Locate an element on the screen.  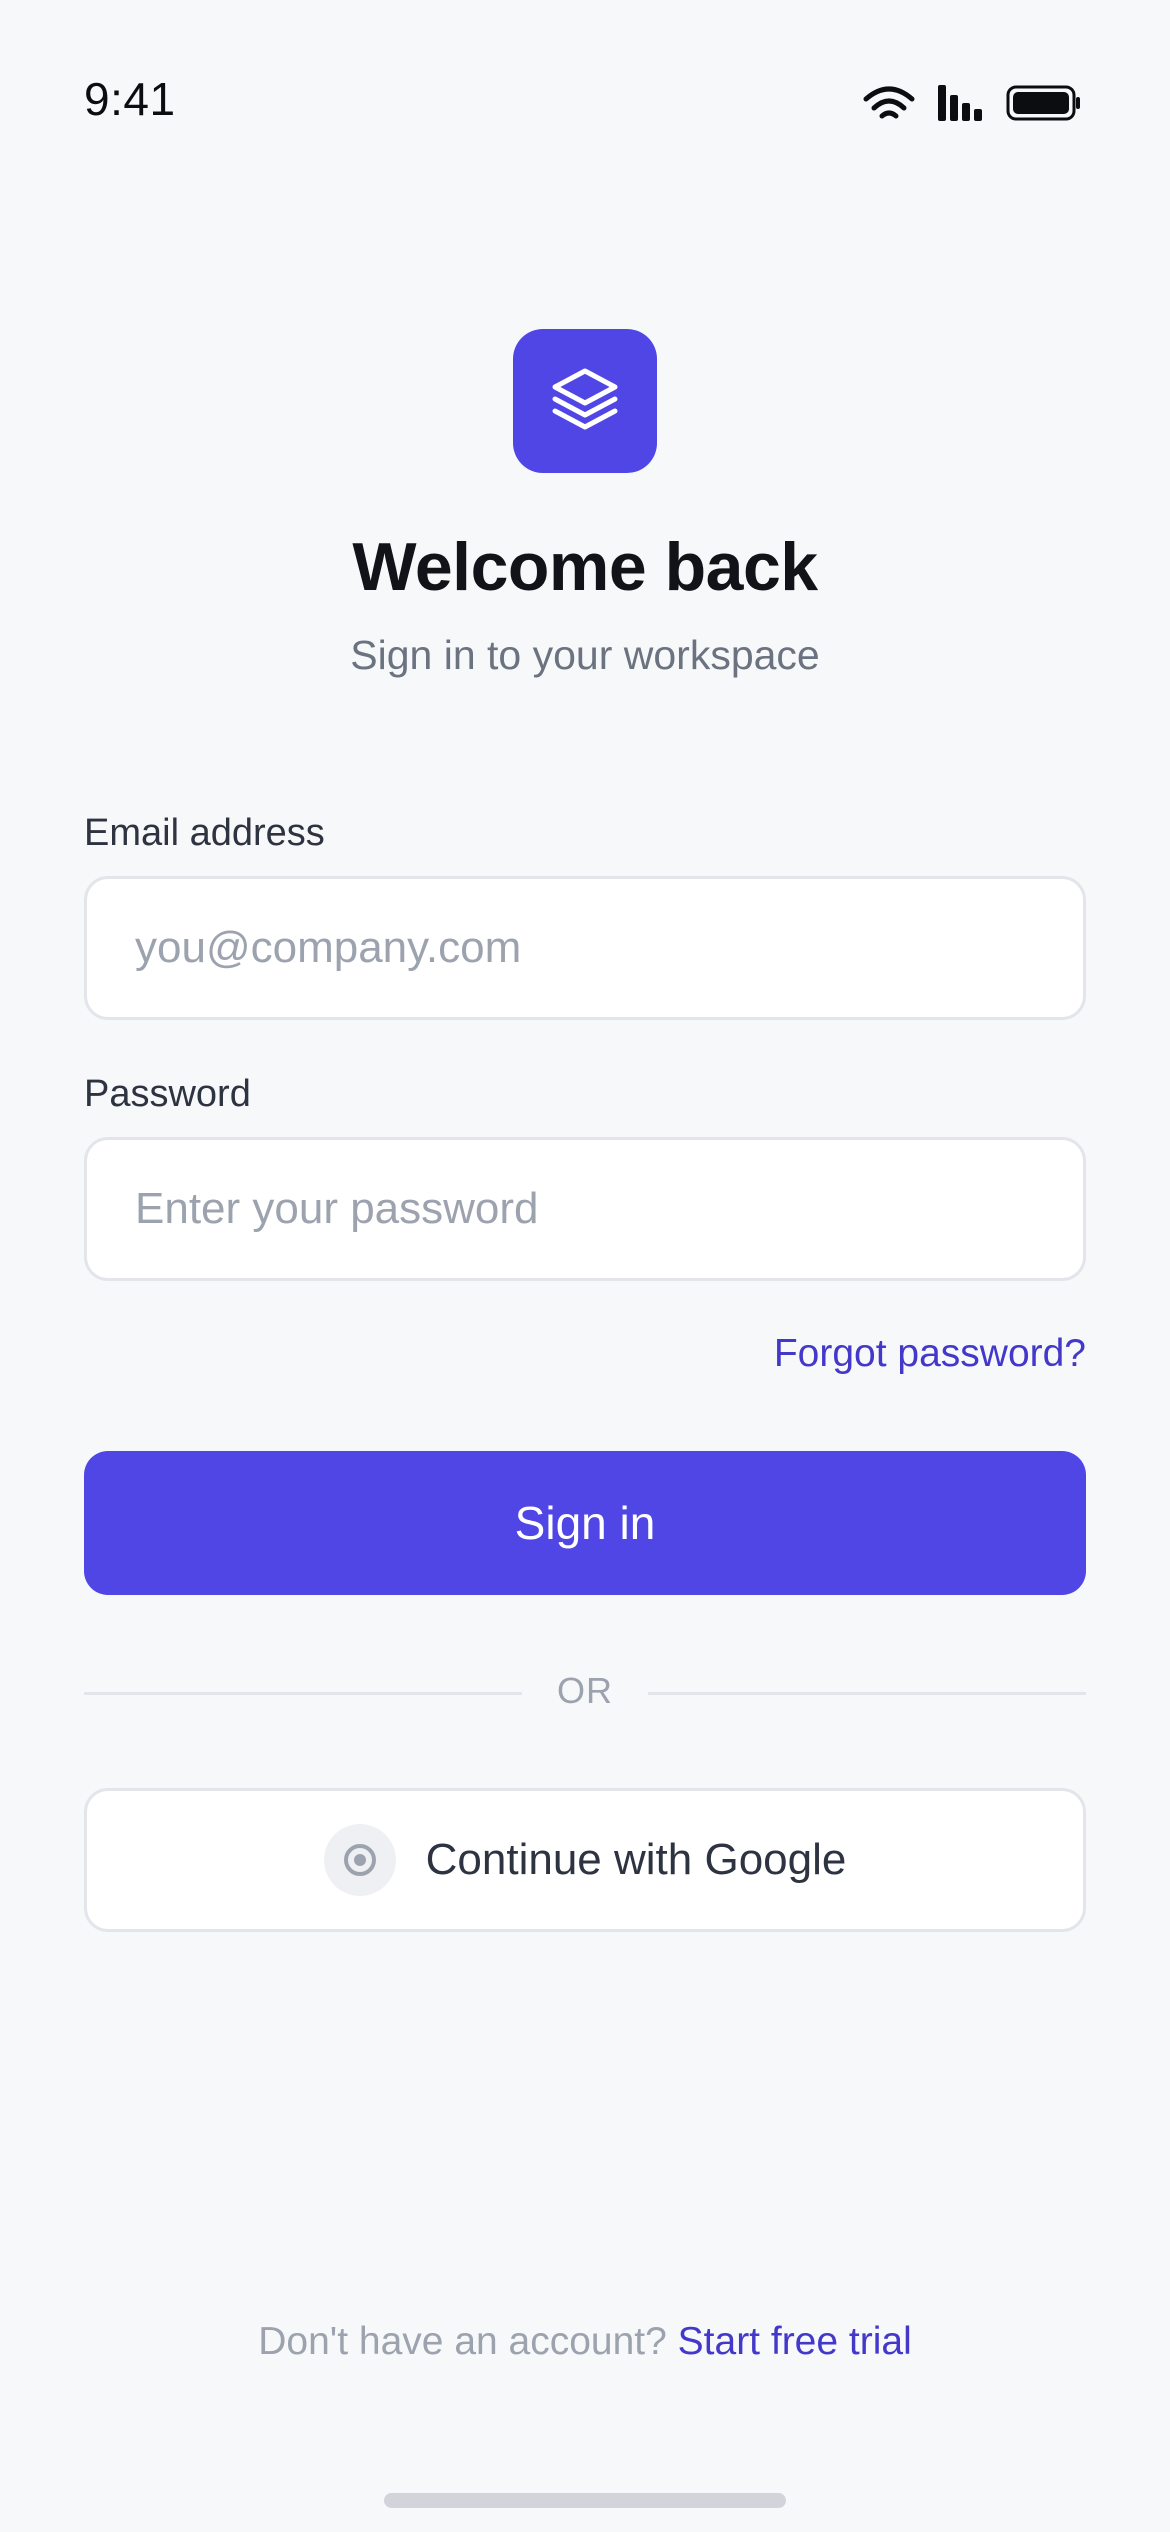
layers-icon is located at coordinates (585, 401).